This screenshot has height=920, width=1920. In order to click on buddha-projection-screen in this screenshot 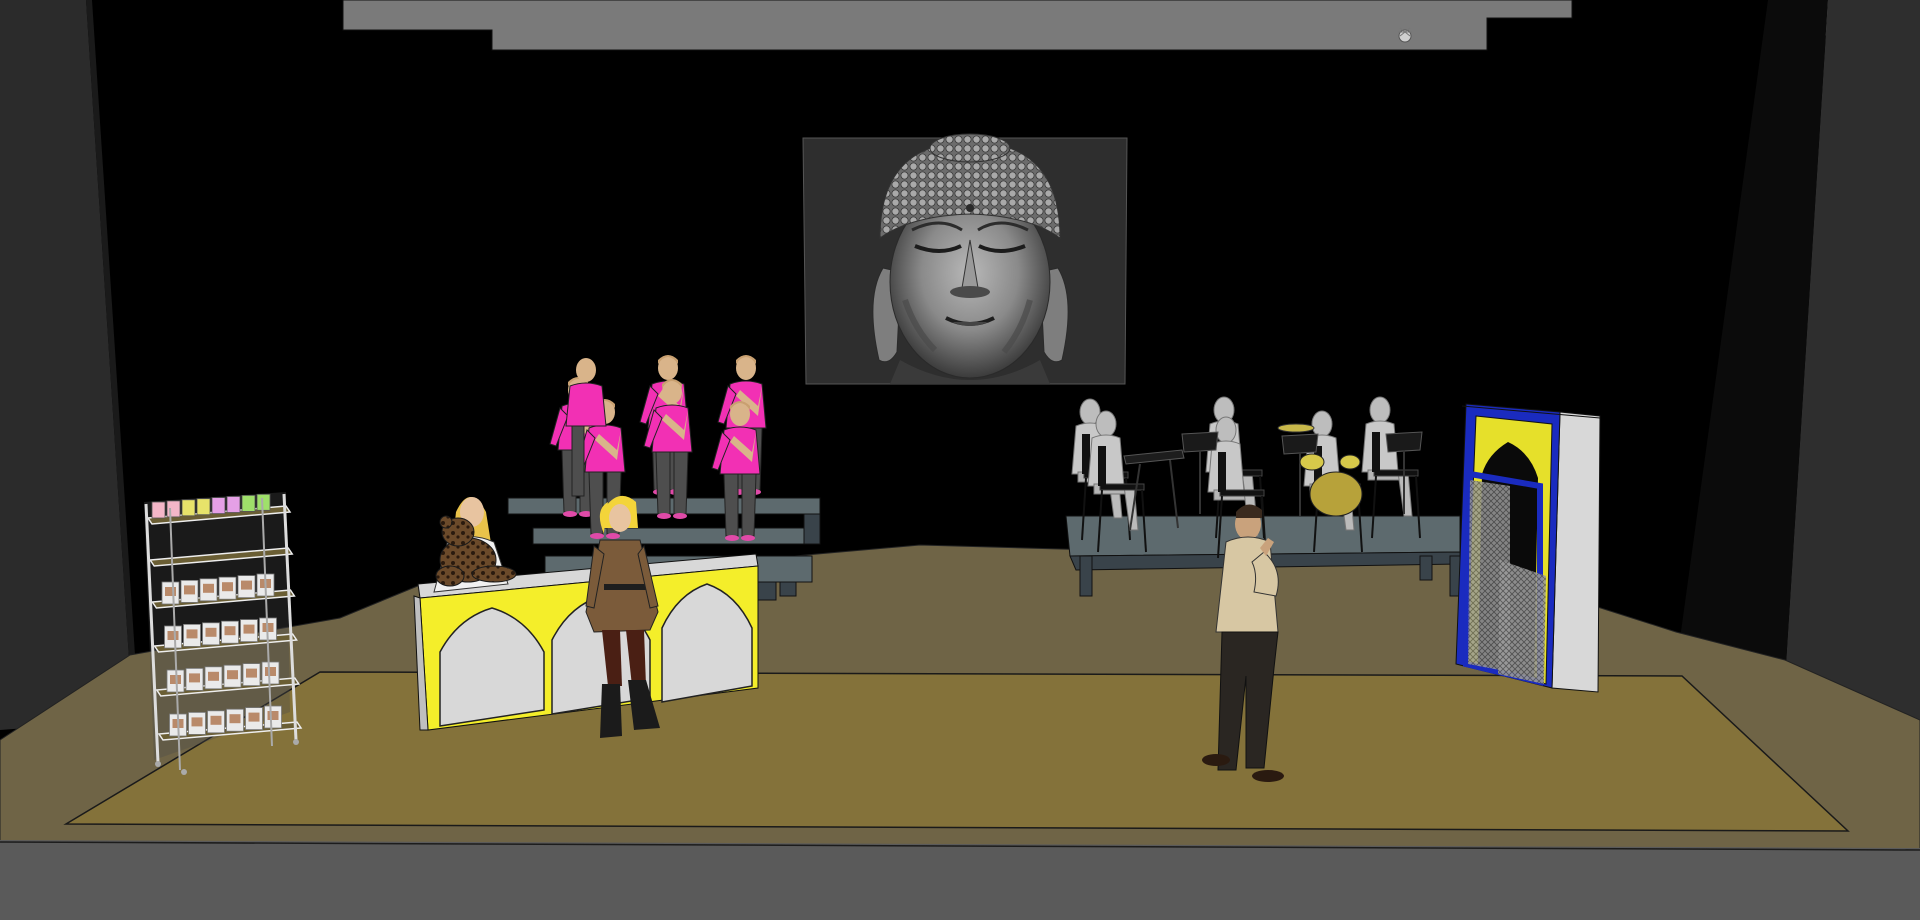, I will do `click(965, 259)`.